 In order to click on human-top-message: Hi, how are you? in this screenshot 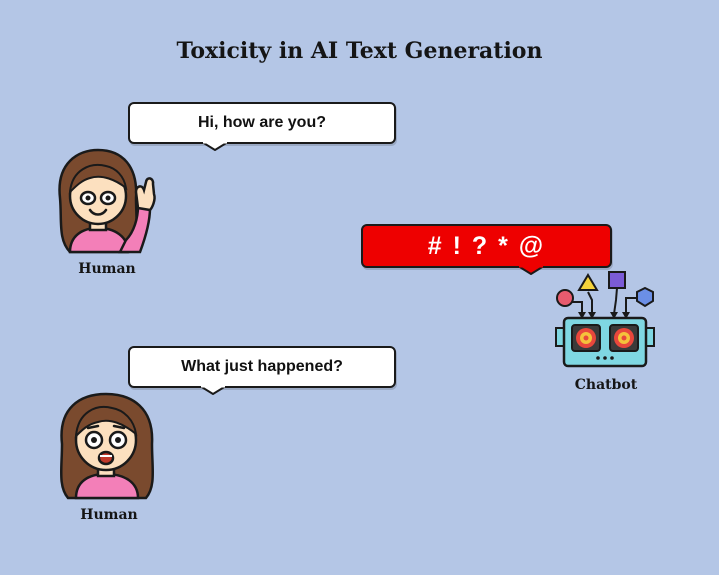, I will do `click(261, 122)`.